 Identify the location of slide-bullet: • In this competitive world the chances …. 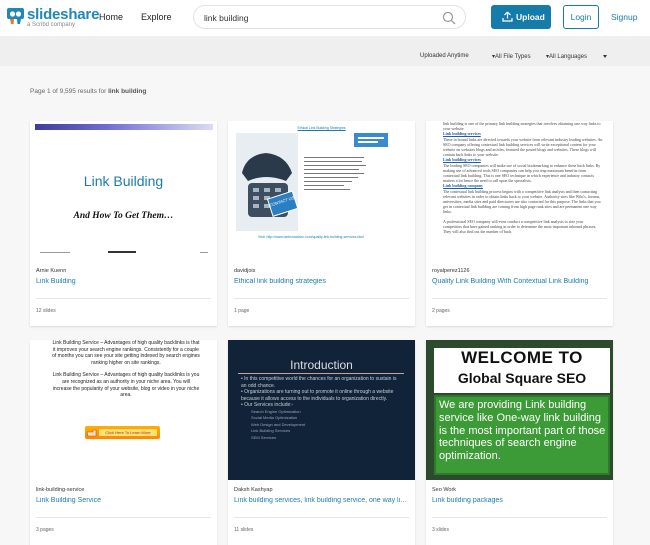
(319, 382).